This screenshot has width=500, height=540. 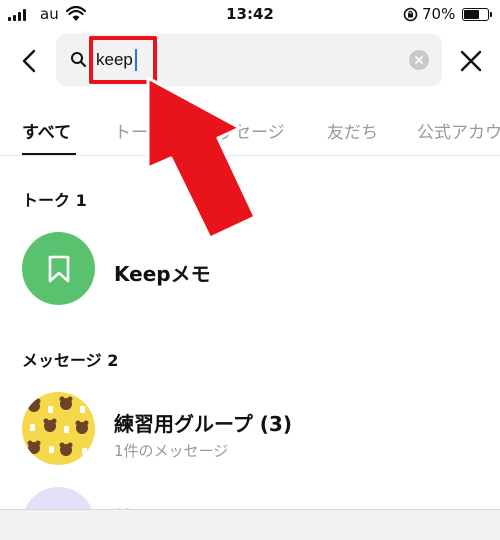 I want to click on tab-all: すべて, so click(x=46, y=130).